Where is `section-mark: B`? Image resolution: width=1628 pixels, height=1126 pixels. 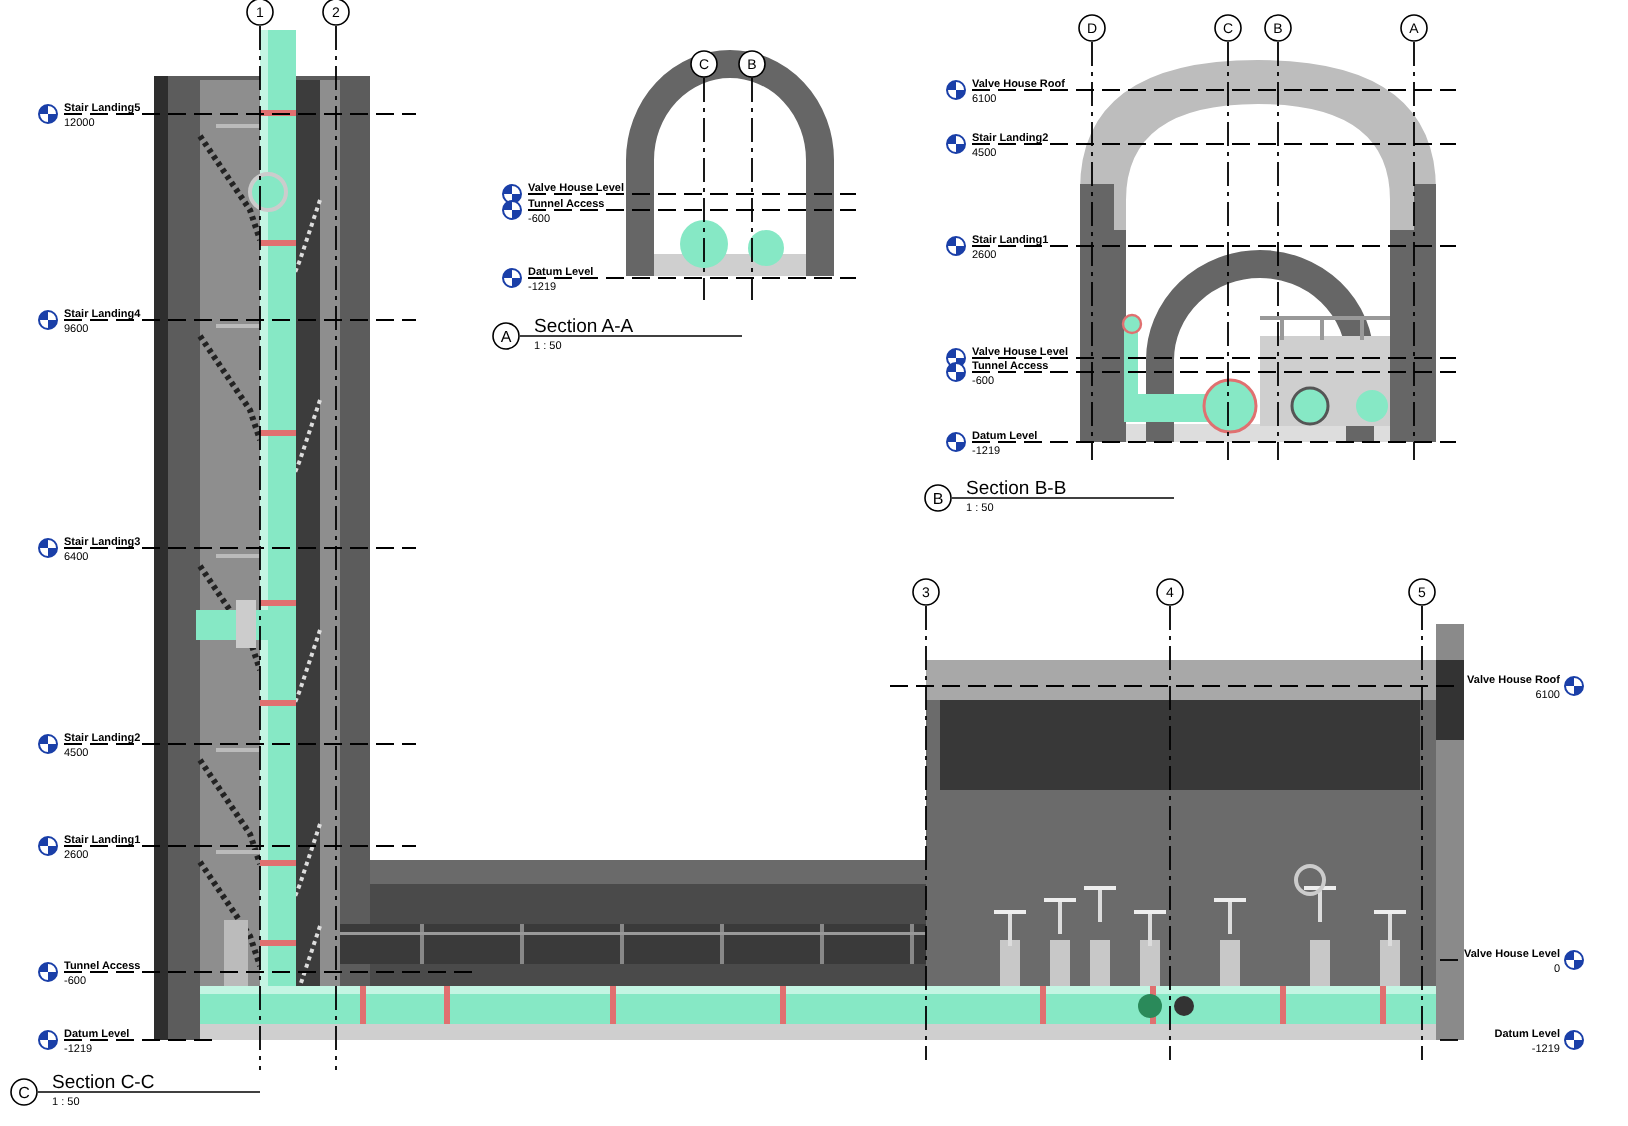
section-mark: B is located at coordinates (938, 498).